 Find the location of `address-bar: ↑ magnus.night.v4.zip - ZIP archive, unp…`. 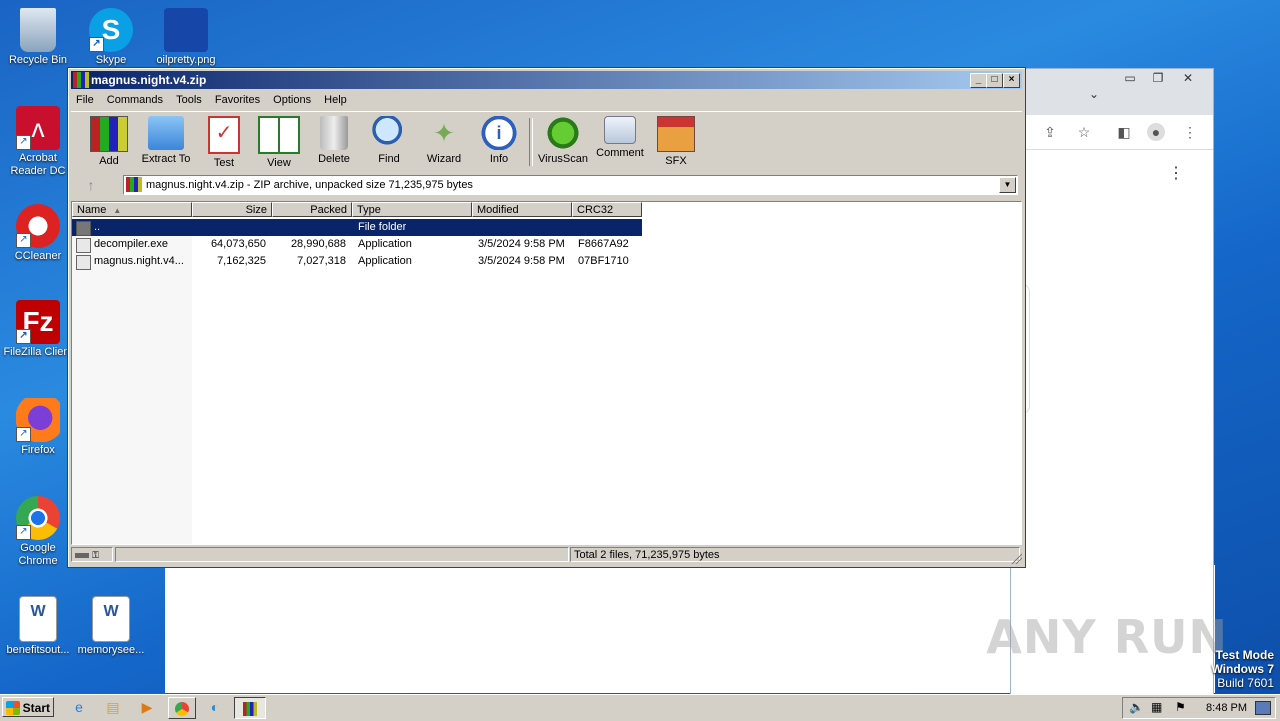

address-bar: ↑ magnus.night.v4.zip - ZIP archive, unp… is located at coordinates (546, 185).